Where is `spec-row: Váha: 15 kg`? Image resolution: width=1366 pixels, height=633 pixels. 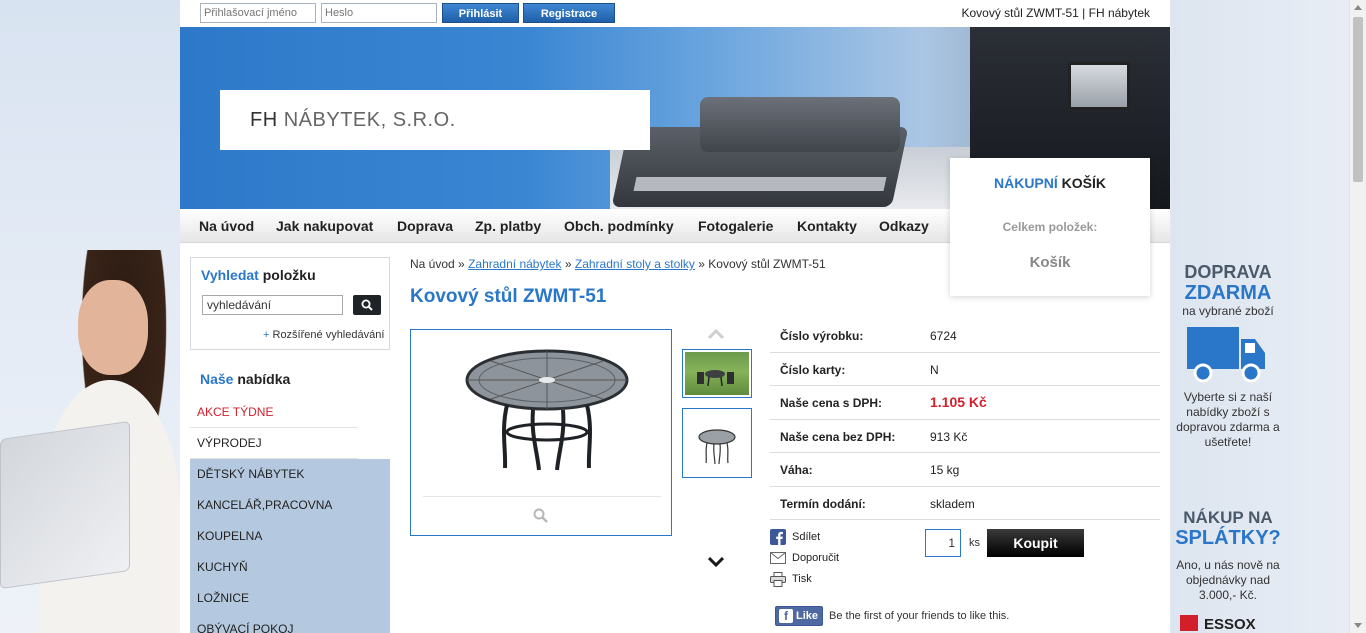
spec-row: Váha: 15 kg is located at coordinates (965, 470).